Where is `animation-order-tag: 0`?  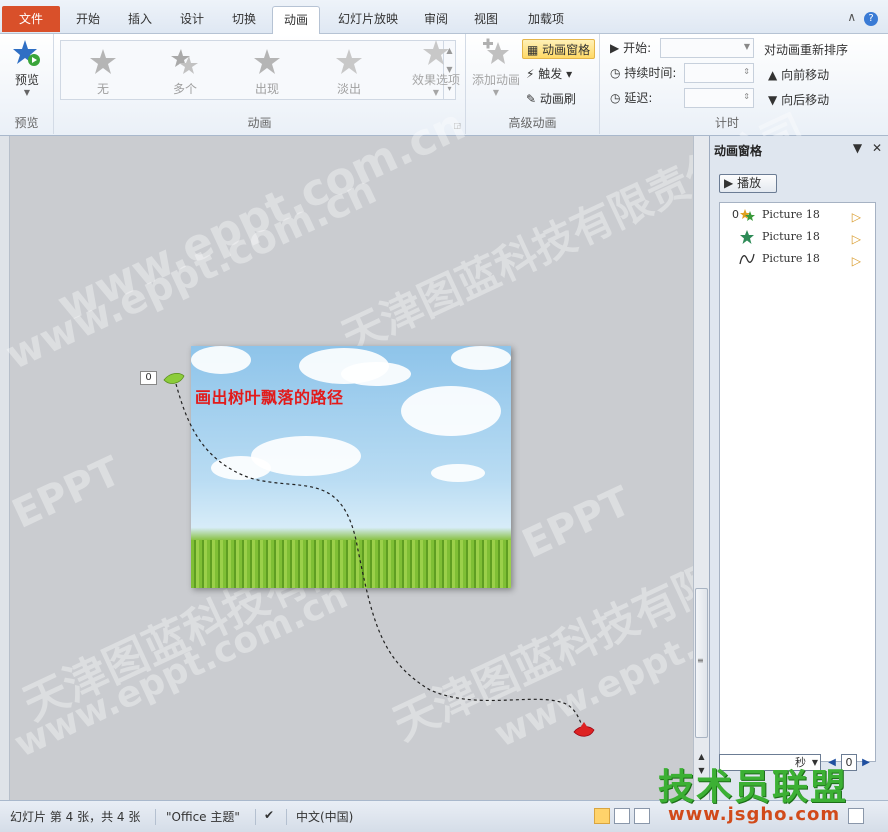
animation-order-tag: 0 is located at coordinates (148, 378).